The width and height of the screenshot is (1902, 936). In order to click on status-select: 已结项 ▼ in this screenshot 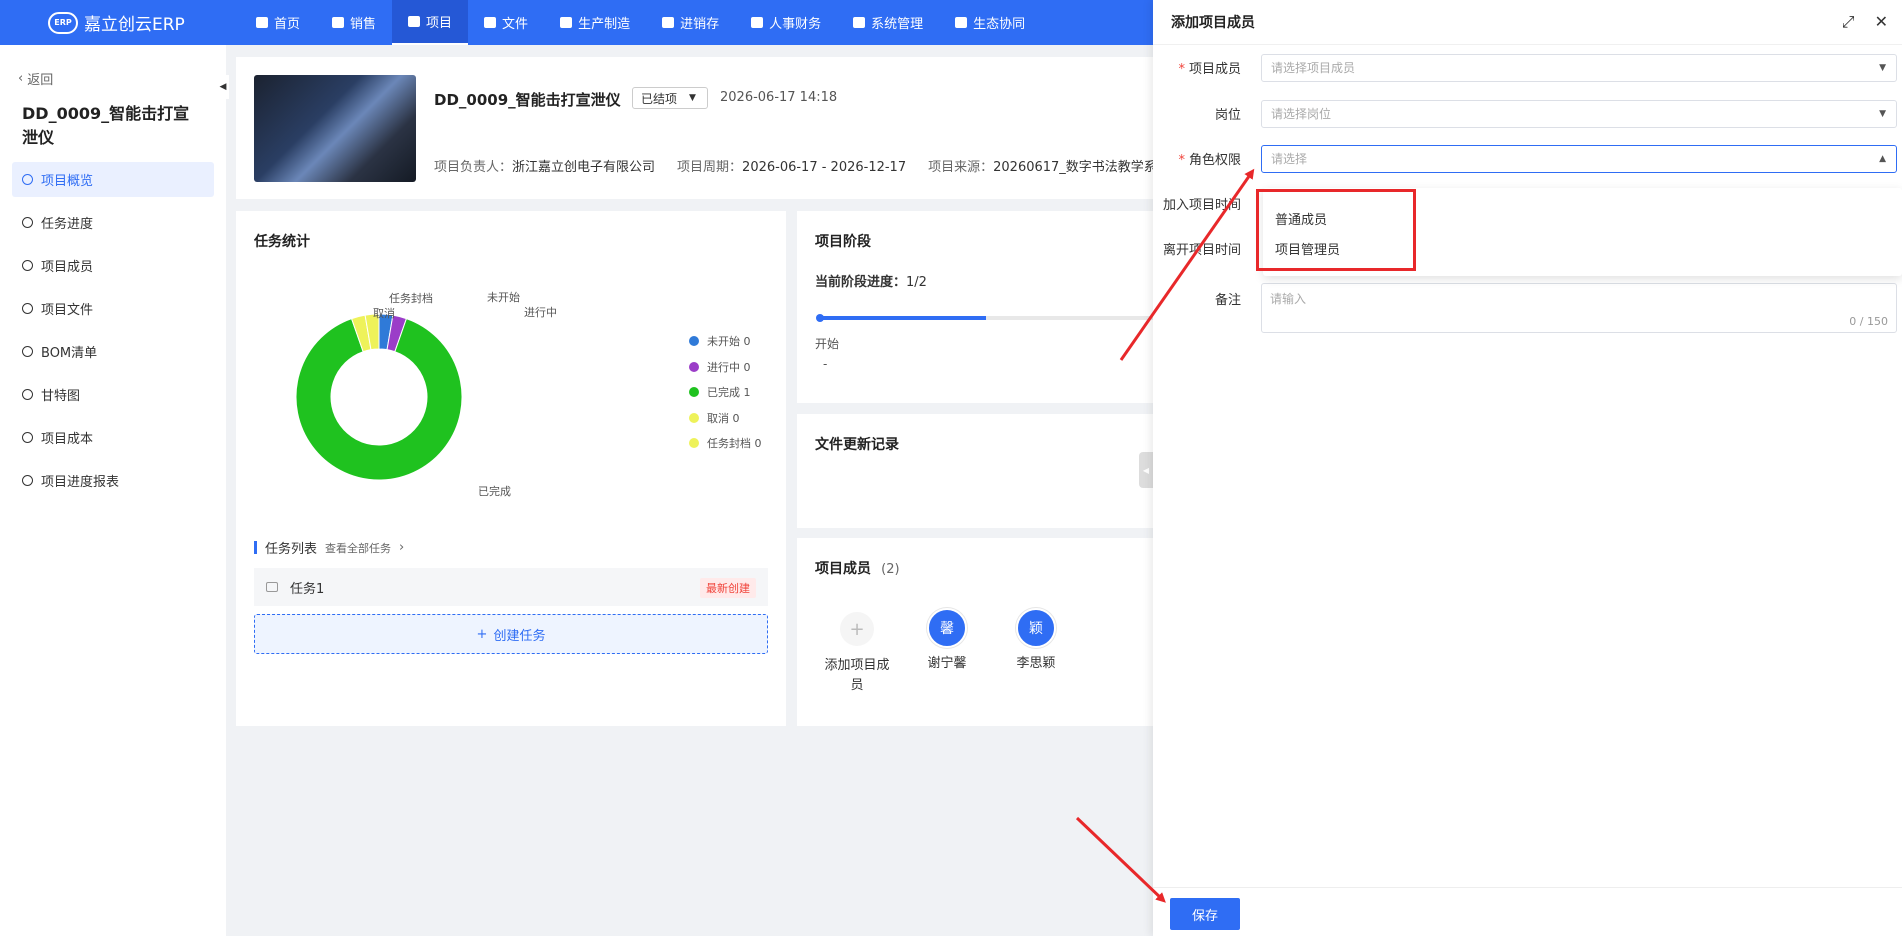, I will do `click(670, 98)`.